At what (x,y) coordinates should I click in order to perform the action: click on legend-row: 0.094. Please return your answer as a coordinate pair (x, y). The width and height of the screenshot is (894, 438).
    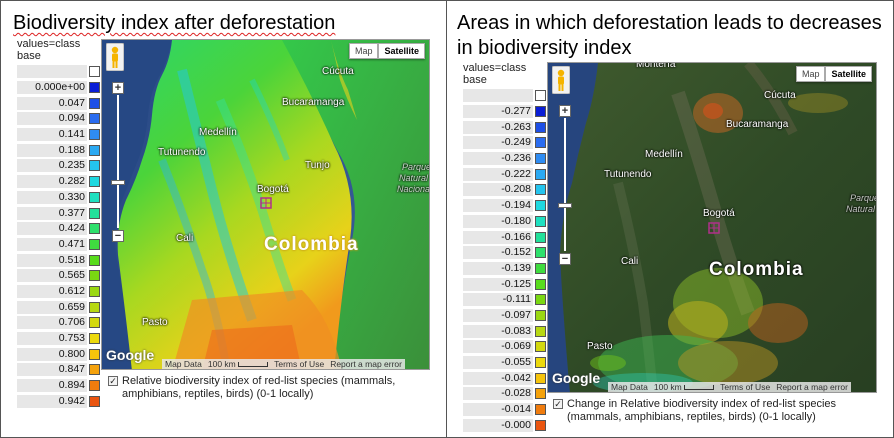
    Looking at the image, I should click on (59, 119).